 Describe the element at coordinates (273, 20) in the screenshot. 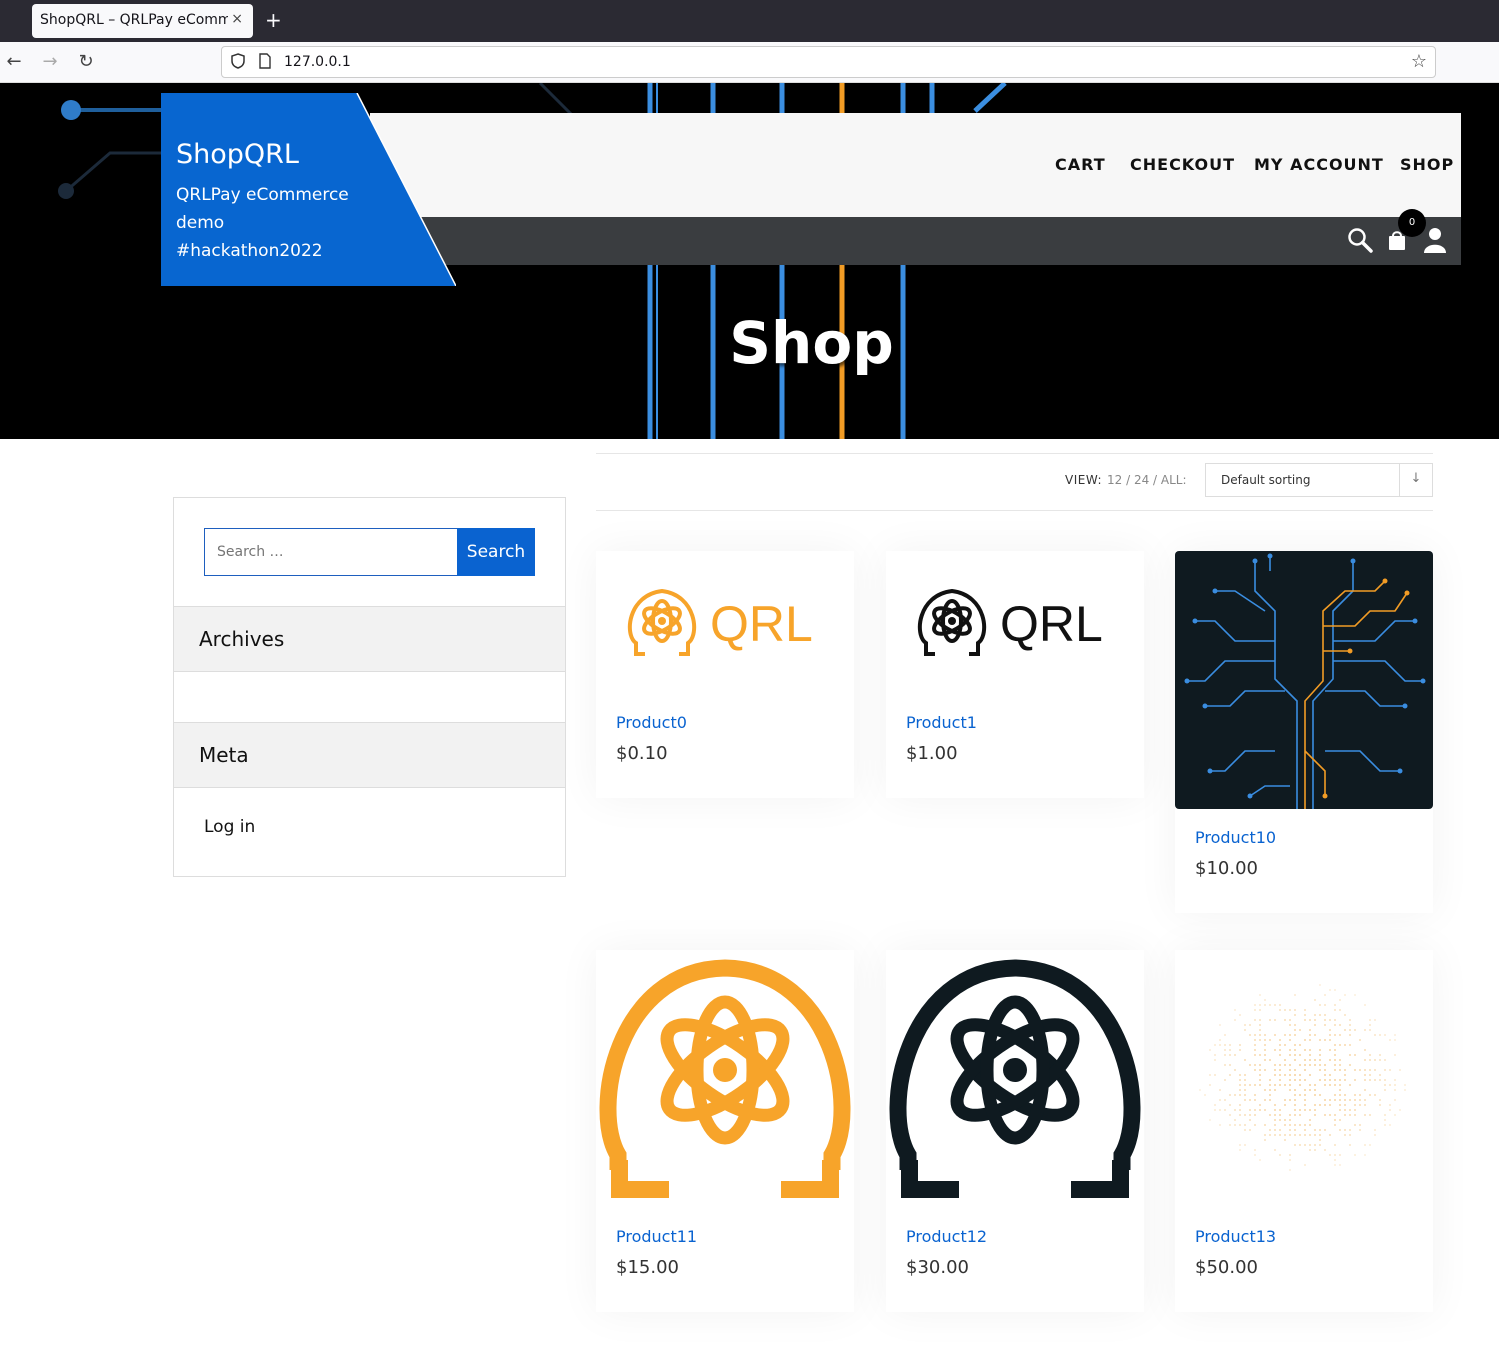

I see `new-tab-button: +` at that location.